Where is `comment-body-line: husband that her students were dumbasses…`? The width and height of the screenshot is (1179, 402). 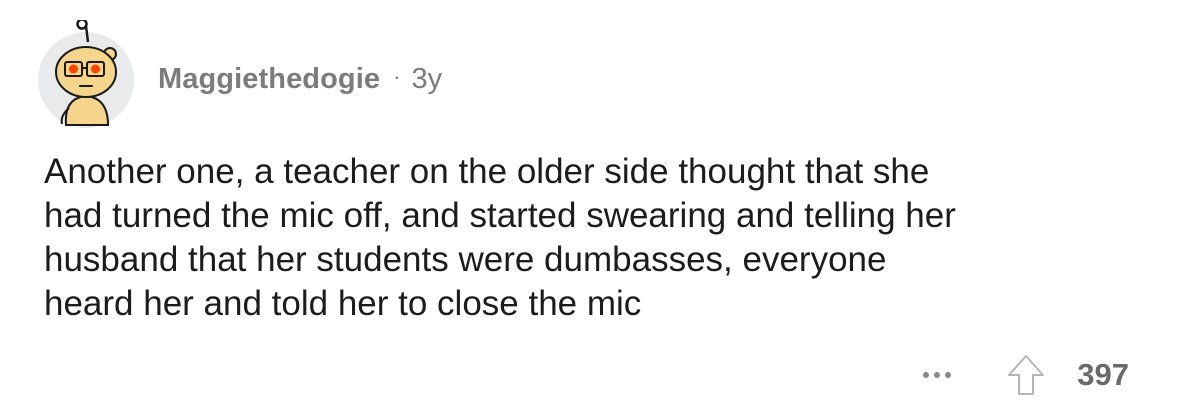 comment-body-line: husband that her students were dumbasses… is located at coordinates (465, 259).